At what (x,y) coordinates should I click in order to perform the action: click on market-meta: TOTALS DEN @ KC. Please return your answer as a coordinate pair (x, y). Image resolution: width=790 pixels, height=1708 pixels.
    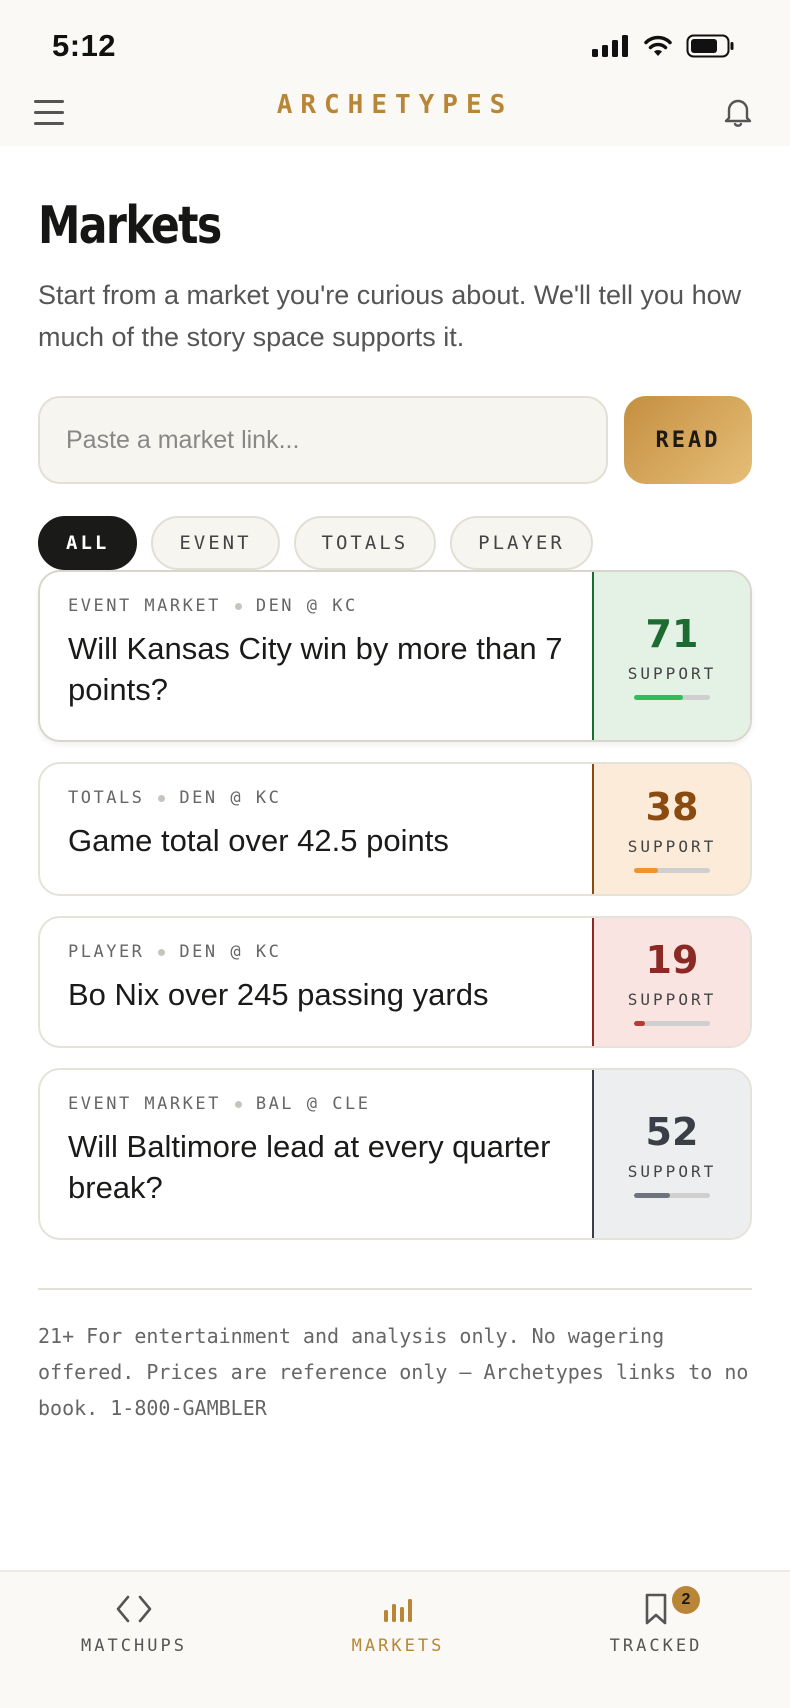
    Looking at the image, I should click on (316, 798).